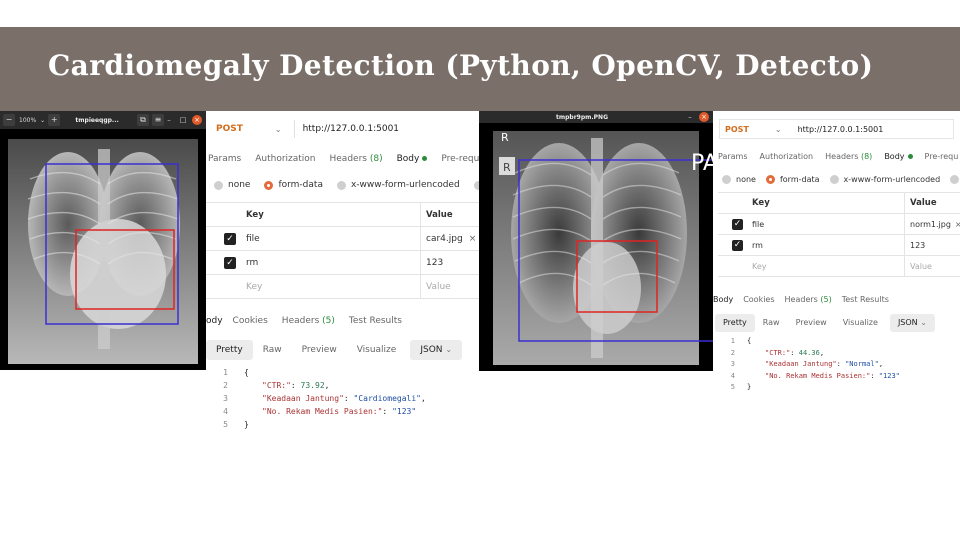 This screenshot has height=539, width=960. I want to click on line-number: 1, so click(732, 341).